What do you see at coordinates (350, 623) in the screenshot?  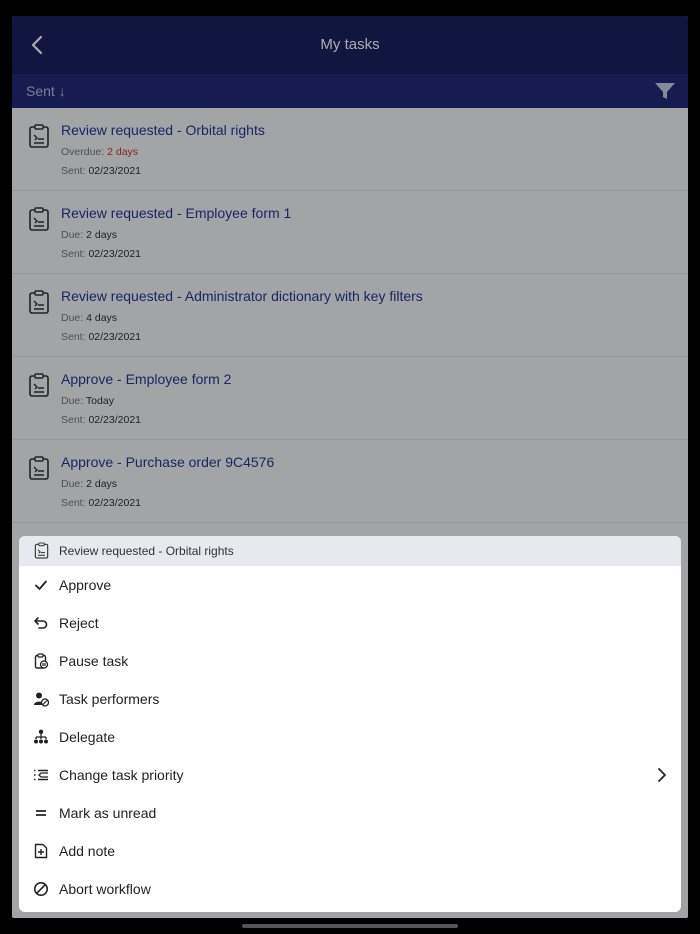 I see `menu-item-reject: Reject` at bounding box center [350, 623].